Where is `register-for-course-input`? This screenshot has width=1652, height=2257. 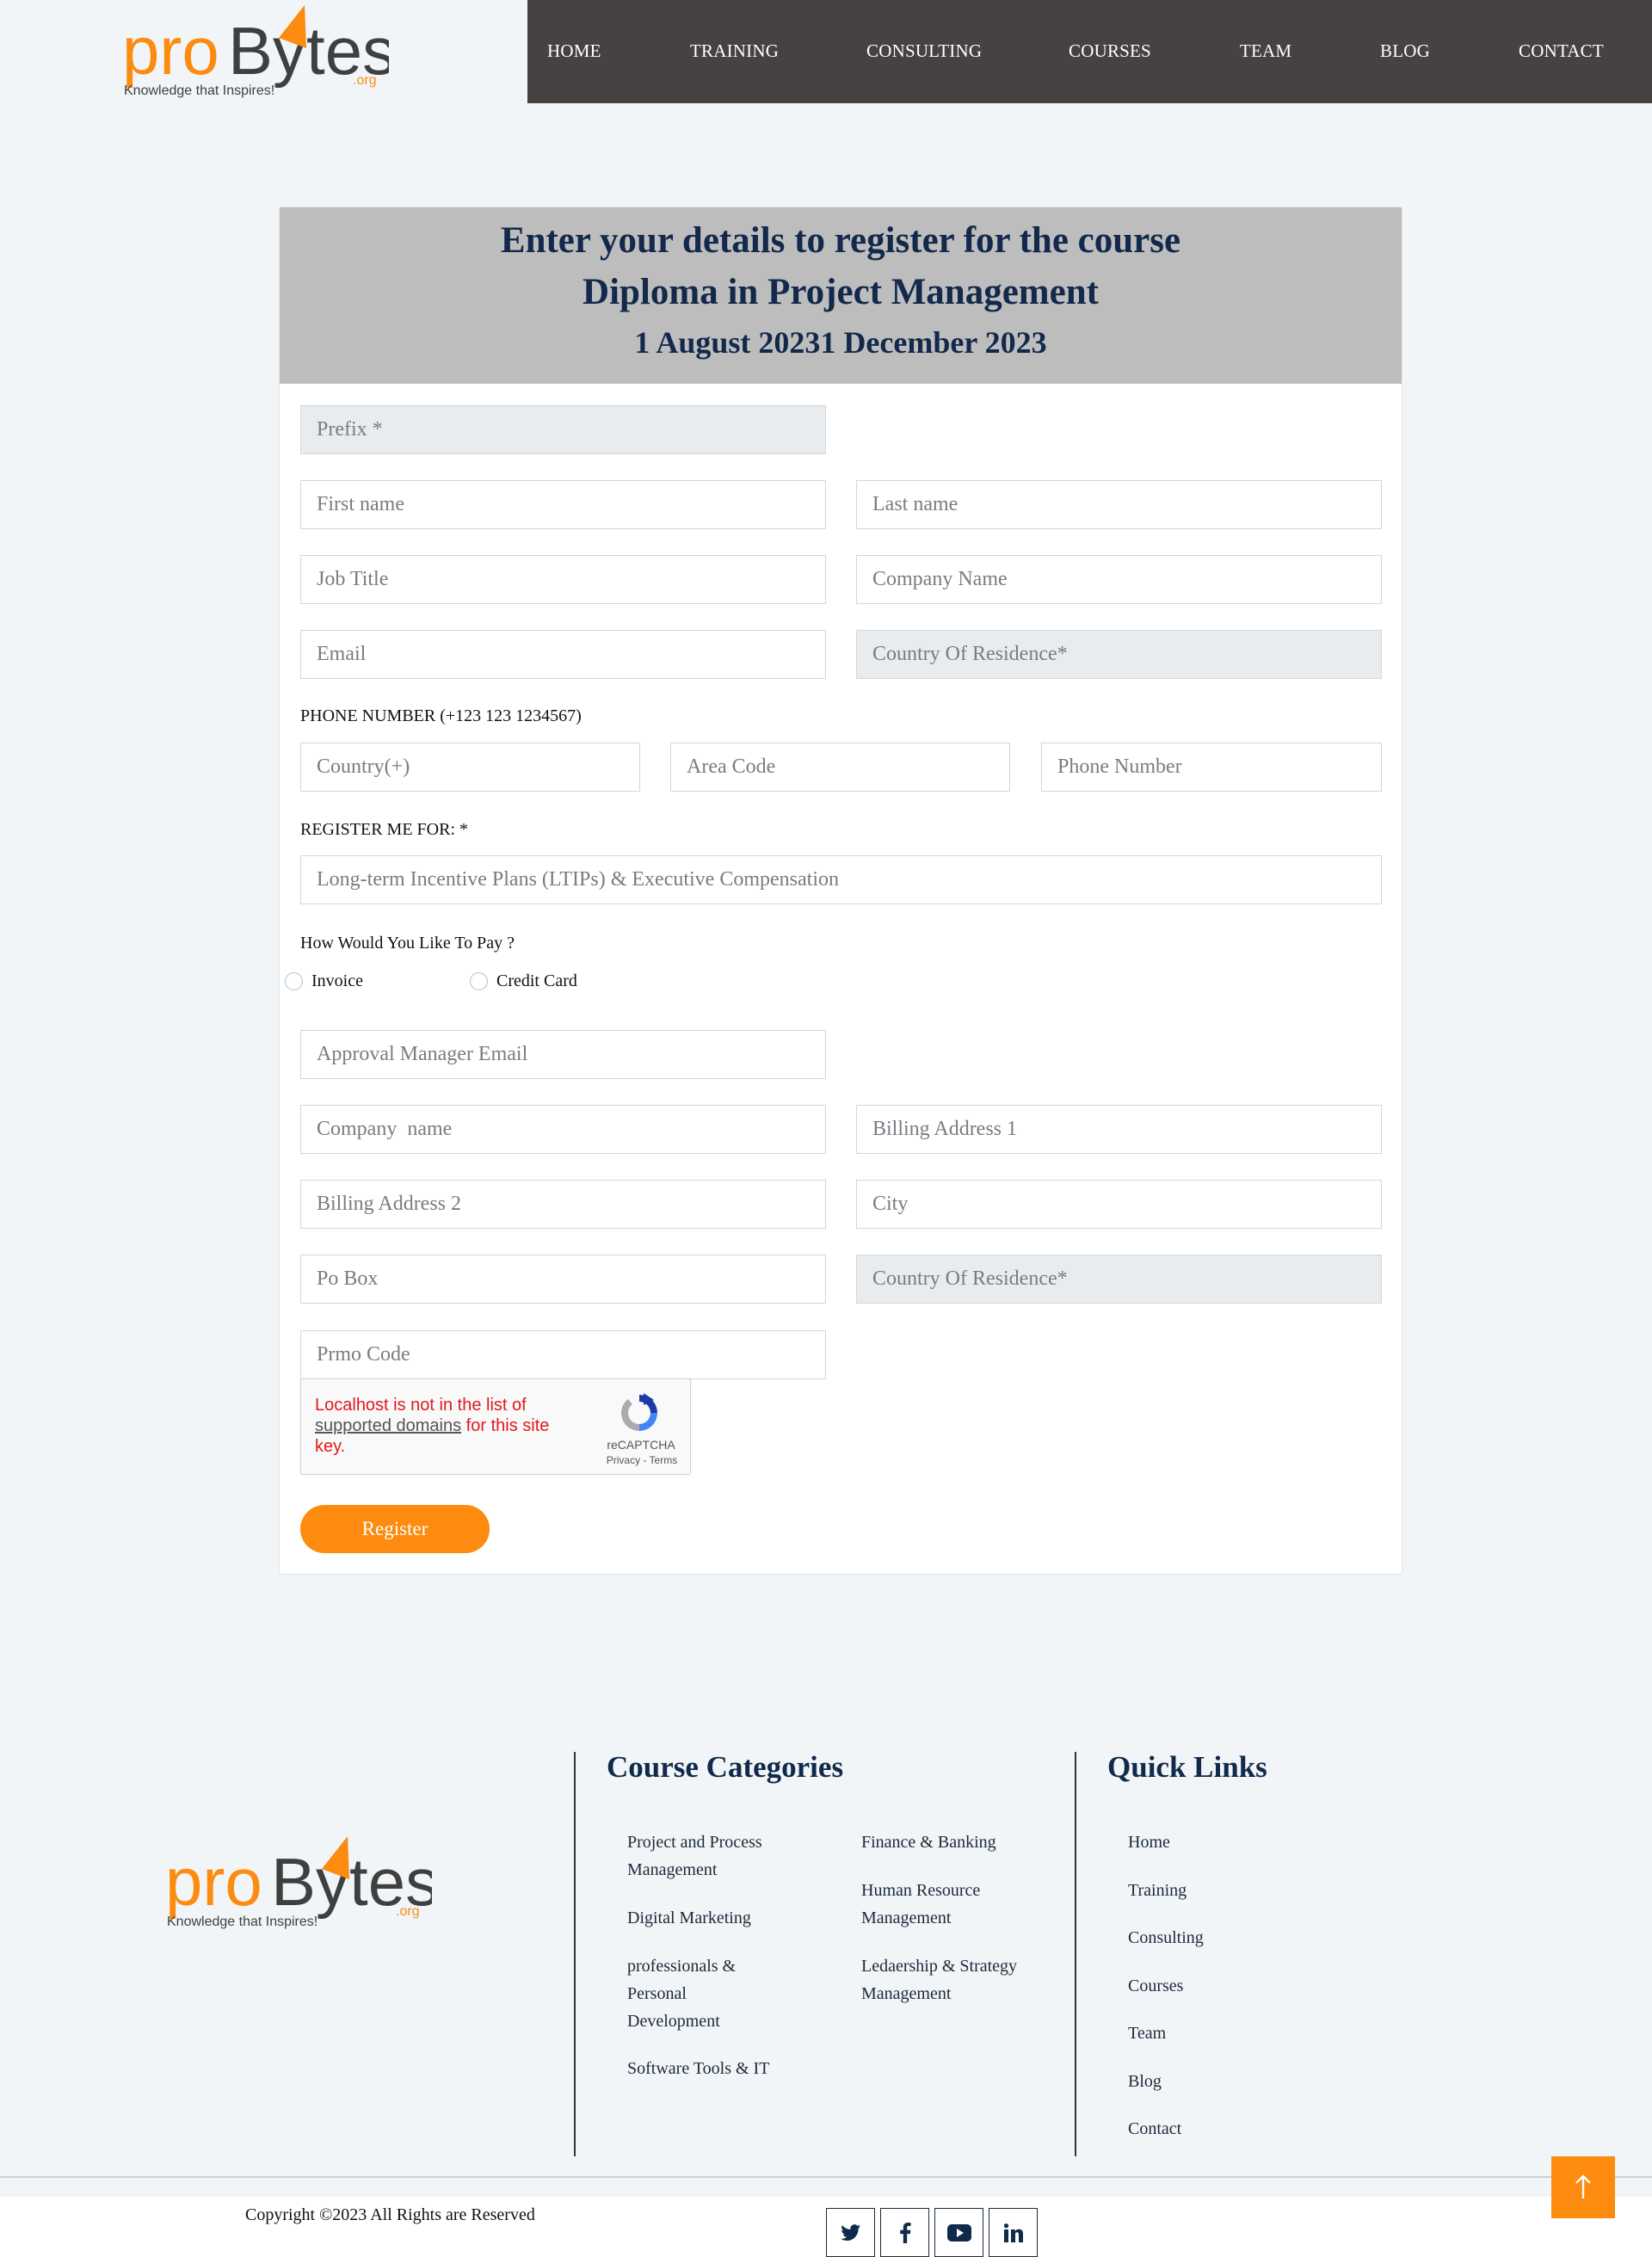
register-for-course-input is located at coordinates (841, 879).